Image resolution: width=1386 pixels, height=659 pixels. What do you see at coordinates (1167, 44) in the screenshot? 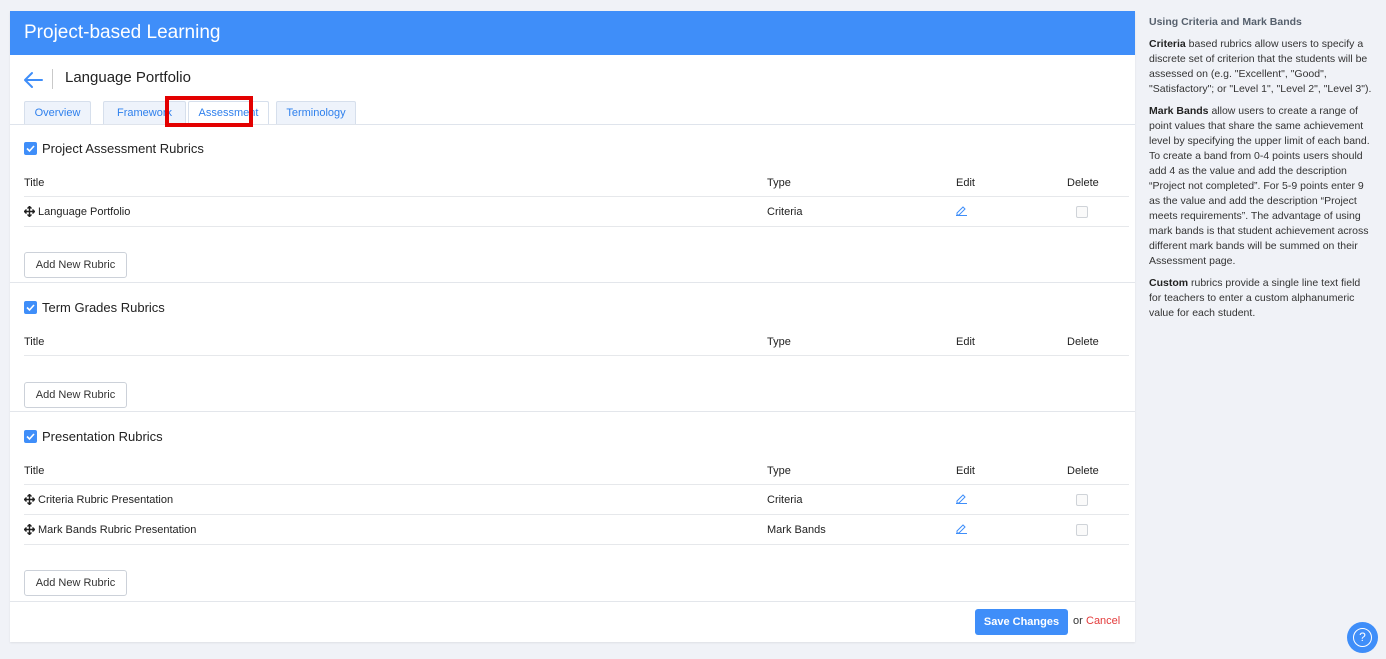
I see `criteria-term: Criteria` at bounding box center [1167, 44].